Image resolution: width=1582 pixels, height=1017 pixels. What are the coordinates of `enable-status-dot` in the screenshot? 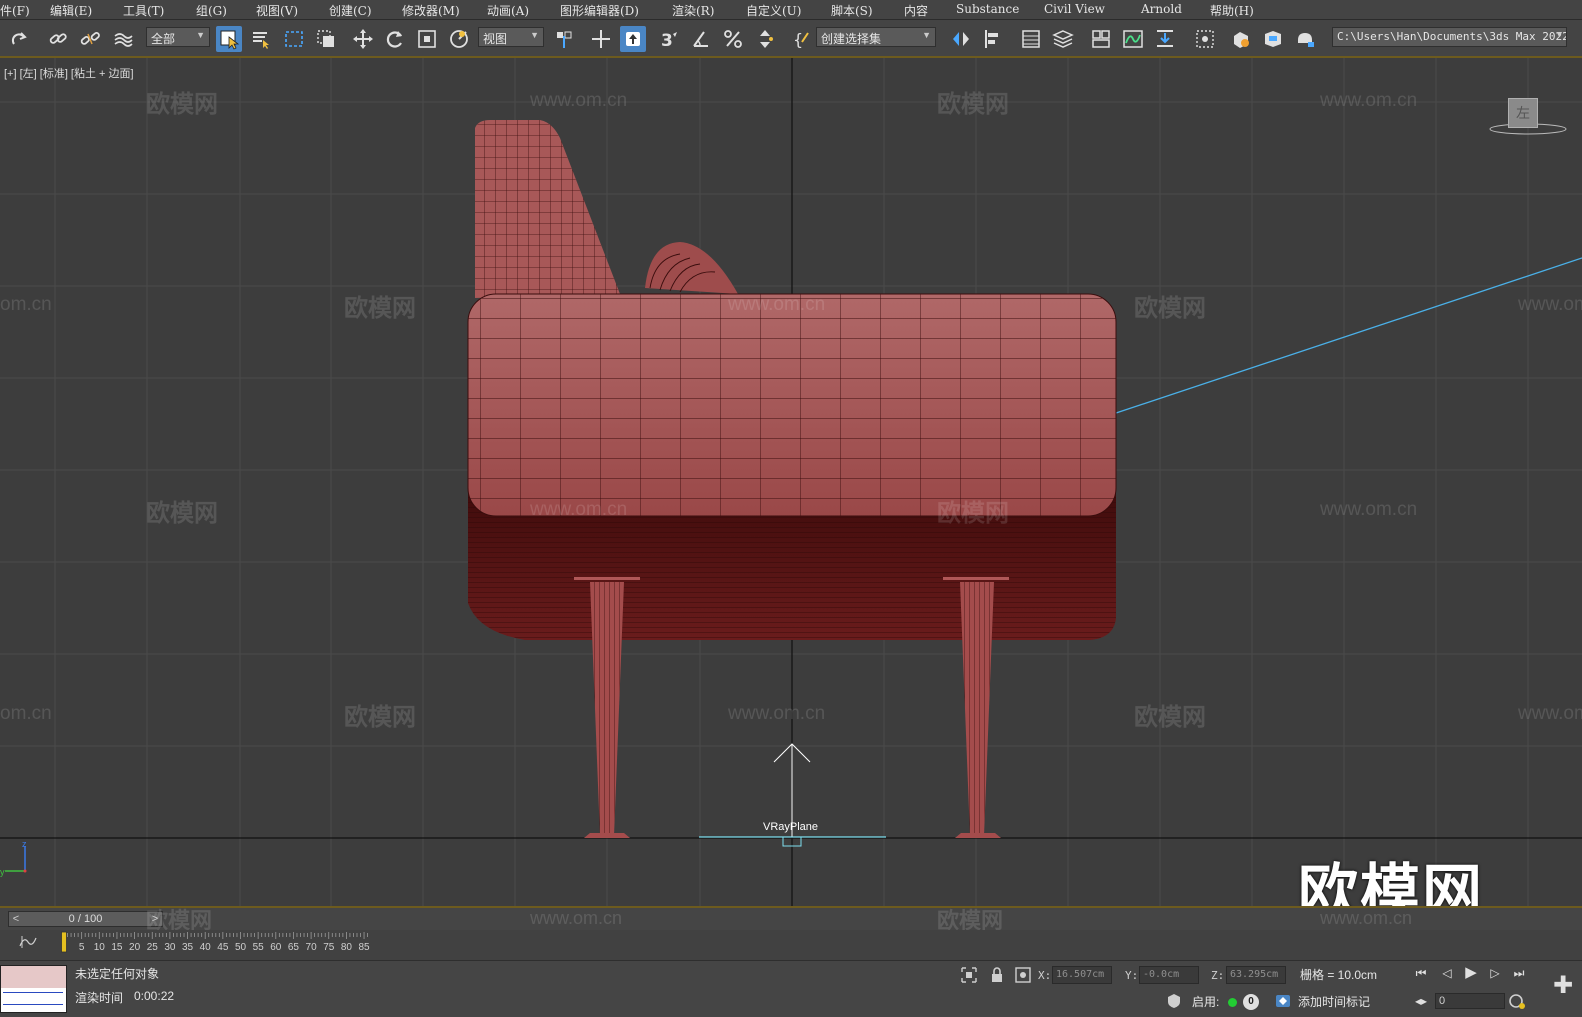 It's located at (1232, 1002).